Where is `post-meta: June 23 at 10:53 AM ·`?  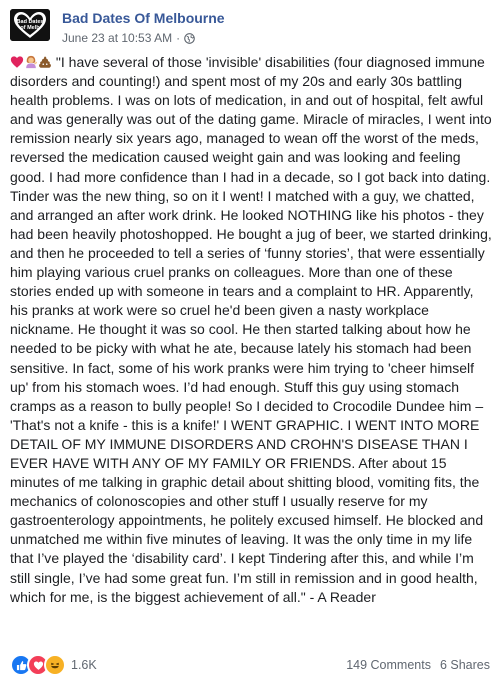 post-meta: June 23 at 10:53 AM · is located at coordinates (128, 38).